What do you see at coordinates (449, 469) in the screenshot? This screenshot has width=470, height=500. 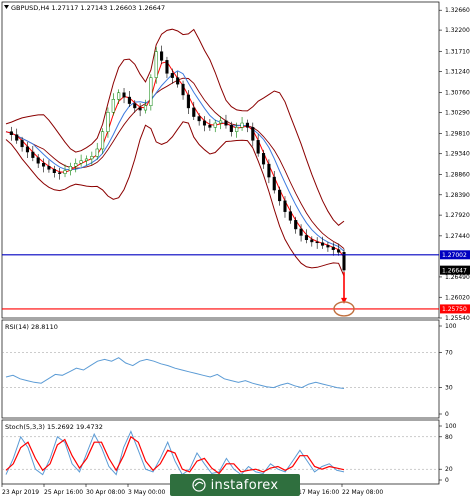 I see `stoch-tick-label: 20` at bounding box center [449, 469].